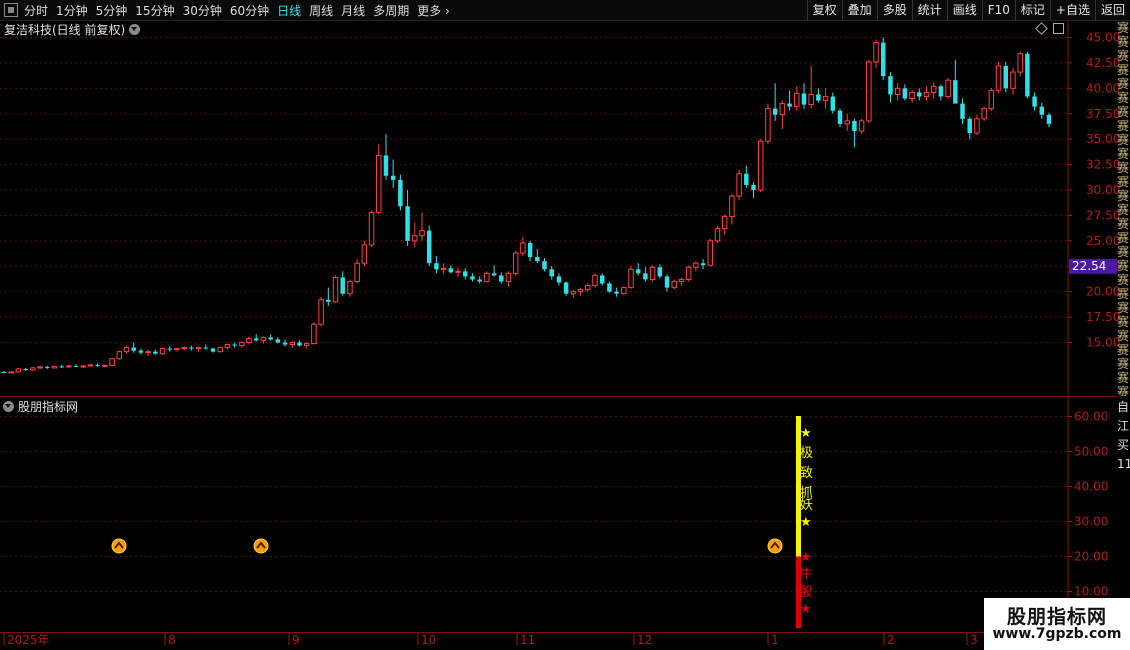 Image resolution: width=1130 pixels, height=650 pixels. I want to click on current-price-label: 22.54, so click(1089, 266).